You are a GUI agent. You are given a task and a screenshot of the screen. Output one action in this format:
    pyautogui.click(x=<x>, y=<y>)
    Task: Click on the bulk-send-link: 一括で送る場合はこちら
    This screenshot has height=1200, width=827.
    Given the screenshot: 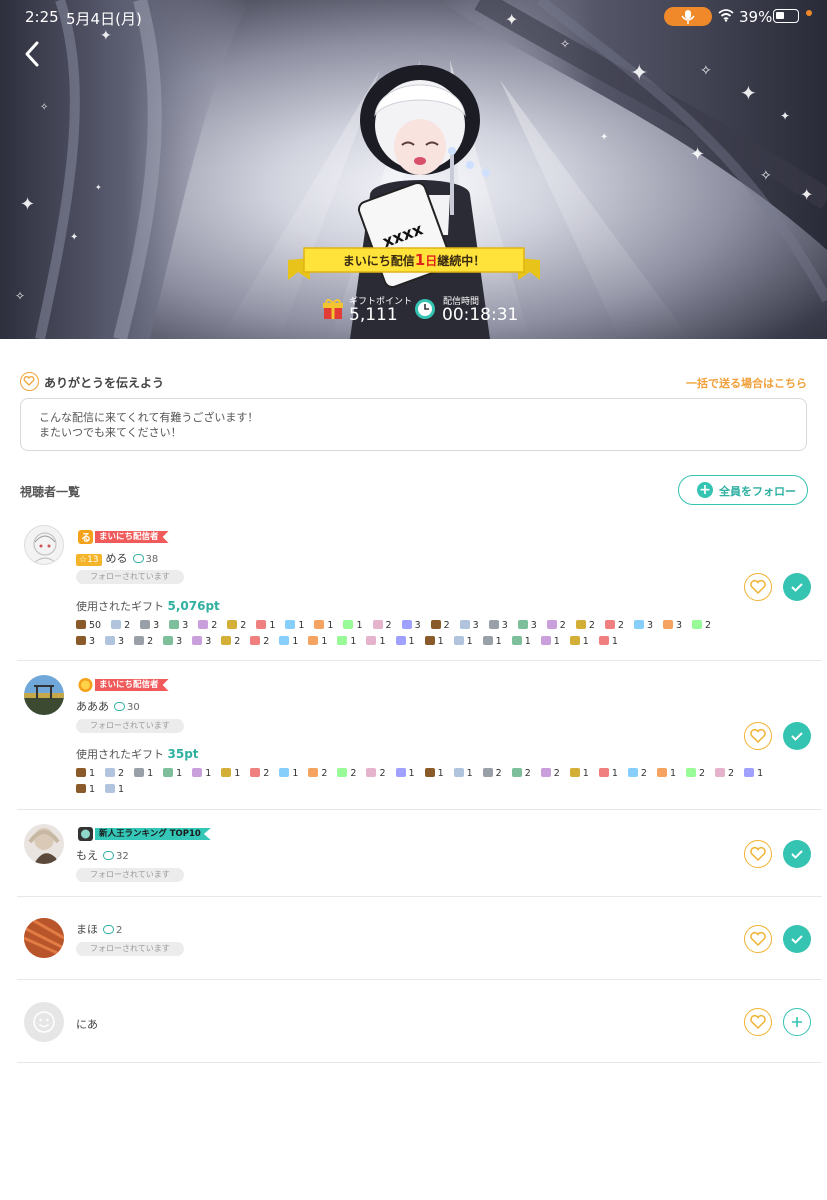 What is the action you would take?
    pyautogui.click(x=746, y=383)
    